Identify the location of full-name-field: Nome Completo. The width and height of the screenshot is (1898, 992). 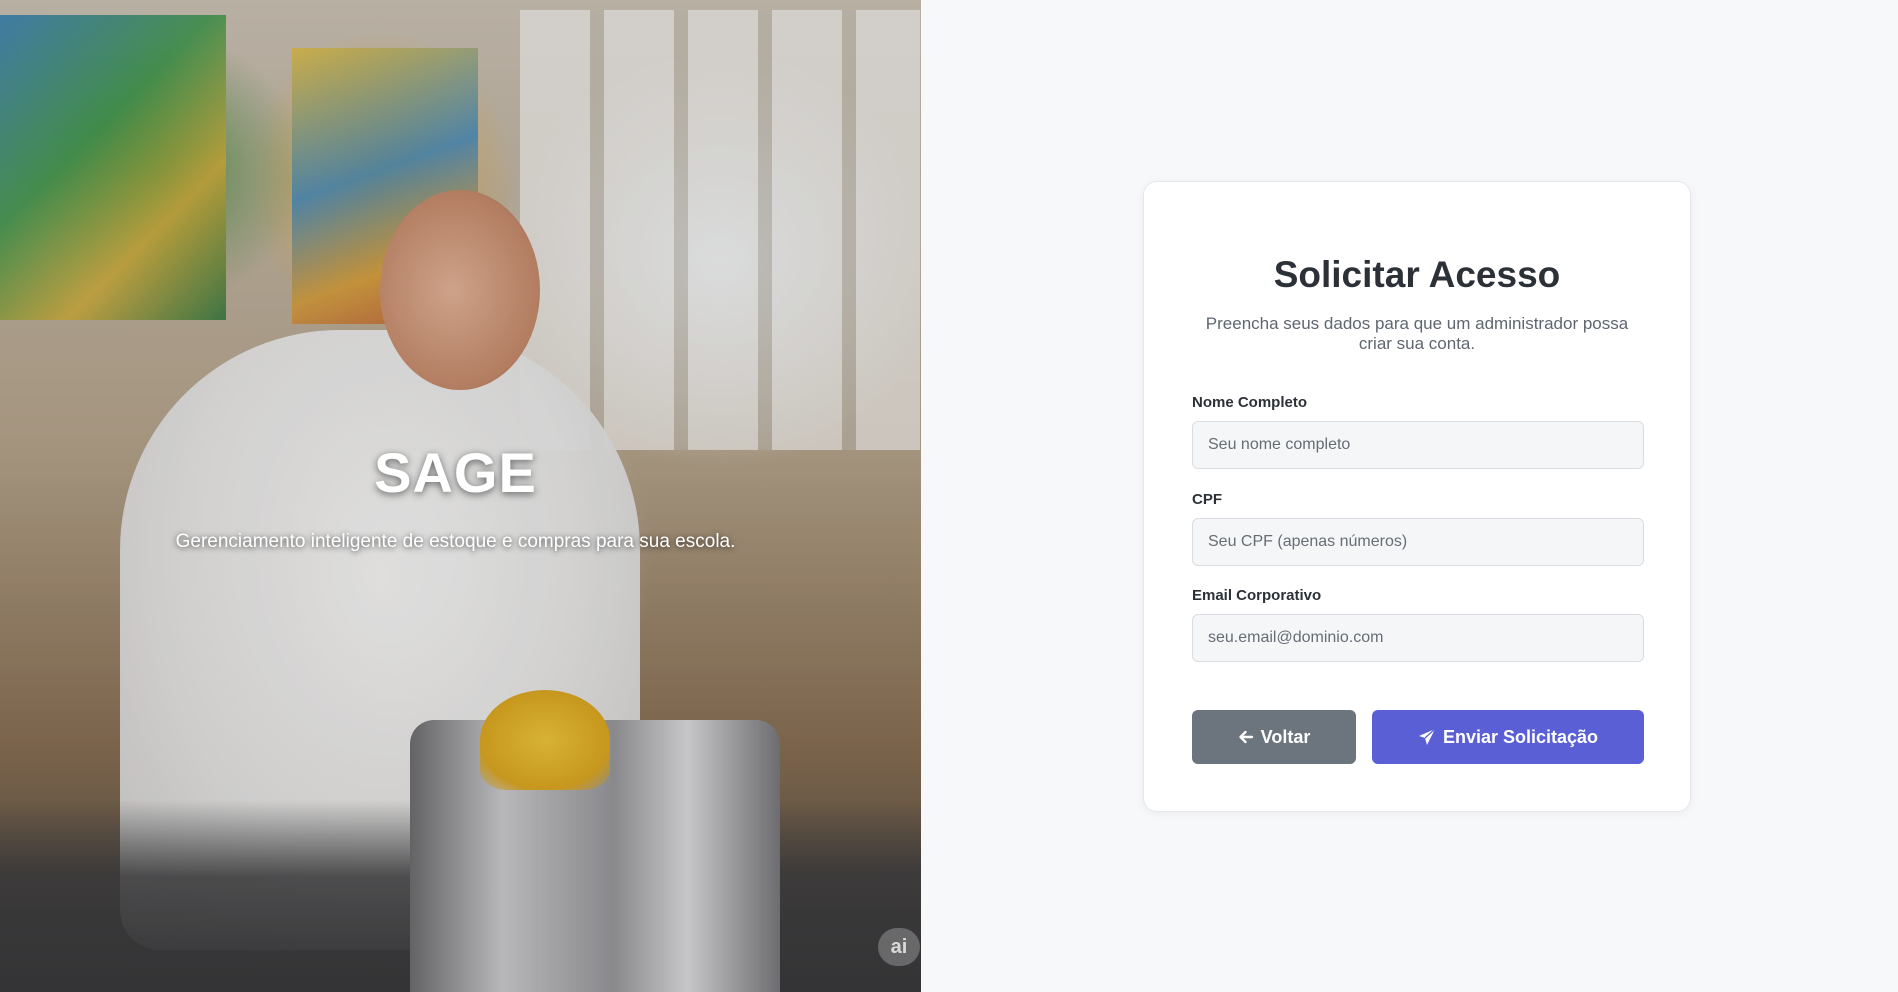
(1418, 431).